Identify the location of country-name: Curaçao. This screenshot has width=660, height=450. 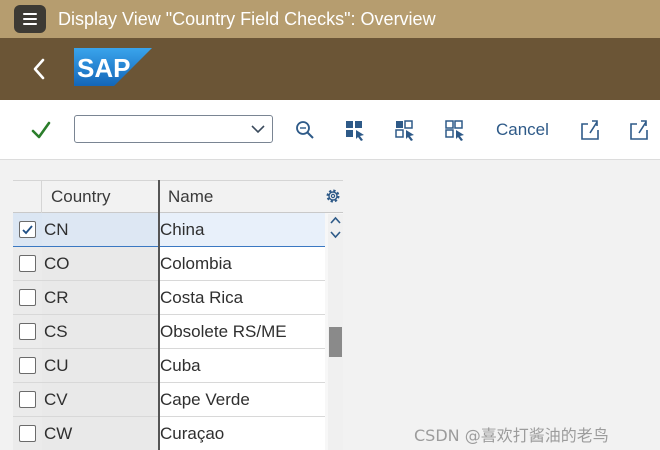
(192, 433).